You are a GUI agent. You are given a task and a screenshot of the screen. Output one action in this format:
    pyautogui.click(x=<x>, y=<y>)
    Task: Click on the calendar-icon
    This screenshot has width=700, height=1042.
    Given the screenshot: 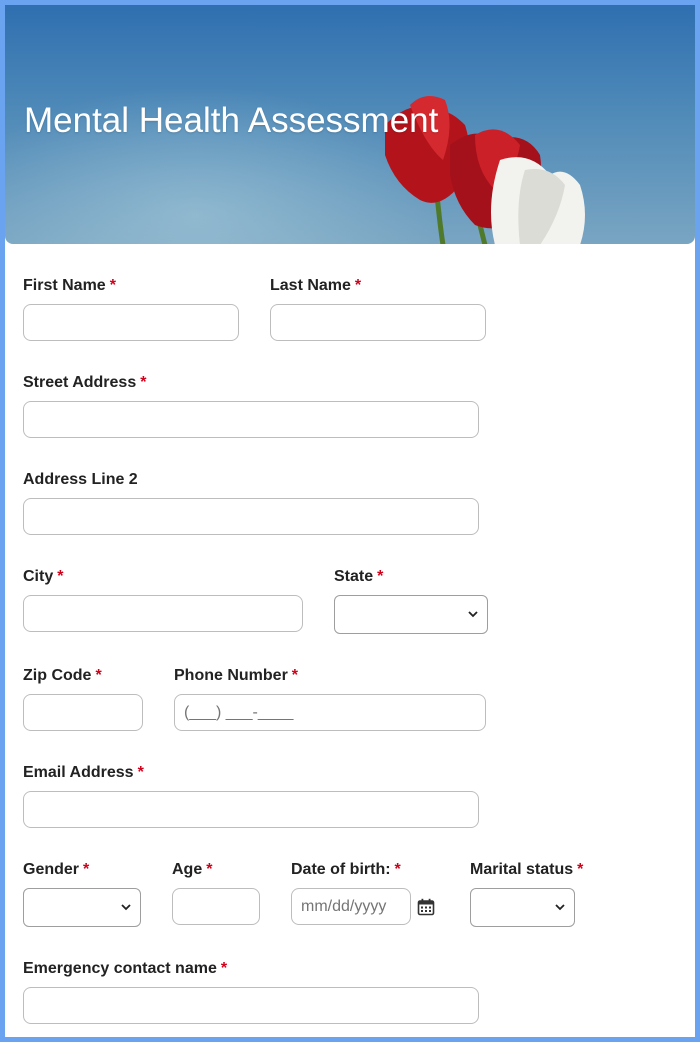 What is the action you would take?
    pyautogui.click(x=426, y=907)
    